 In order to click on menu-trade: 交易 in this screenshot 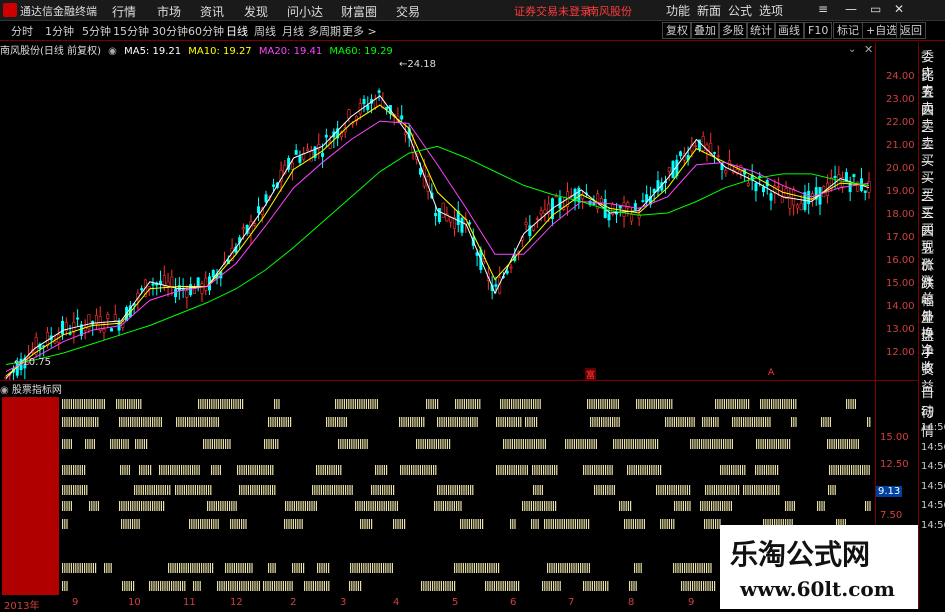, I will do `click(408, 11)`.